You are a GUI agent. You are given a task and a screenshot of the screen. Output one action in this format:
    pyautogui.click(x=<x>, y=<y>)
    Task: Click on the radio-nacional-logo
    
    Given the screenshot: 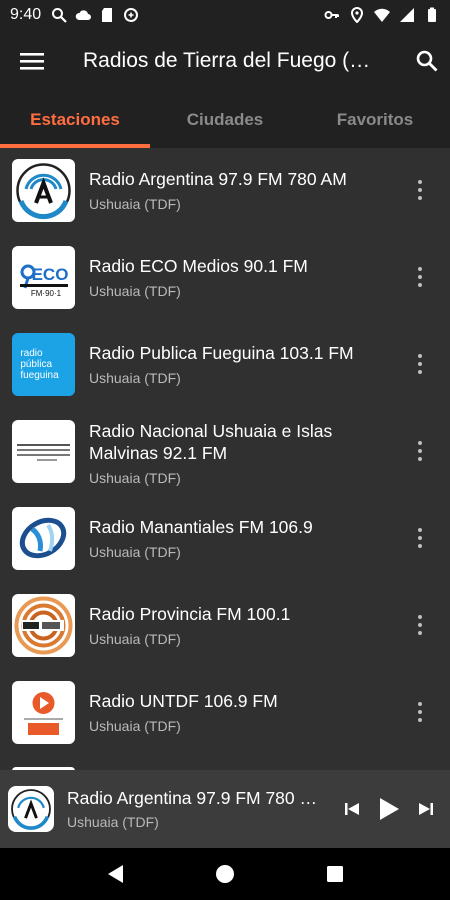 What is the action you would take?
    pyautogui.click(x=43, y=451)
    